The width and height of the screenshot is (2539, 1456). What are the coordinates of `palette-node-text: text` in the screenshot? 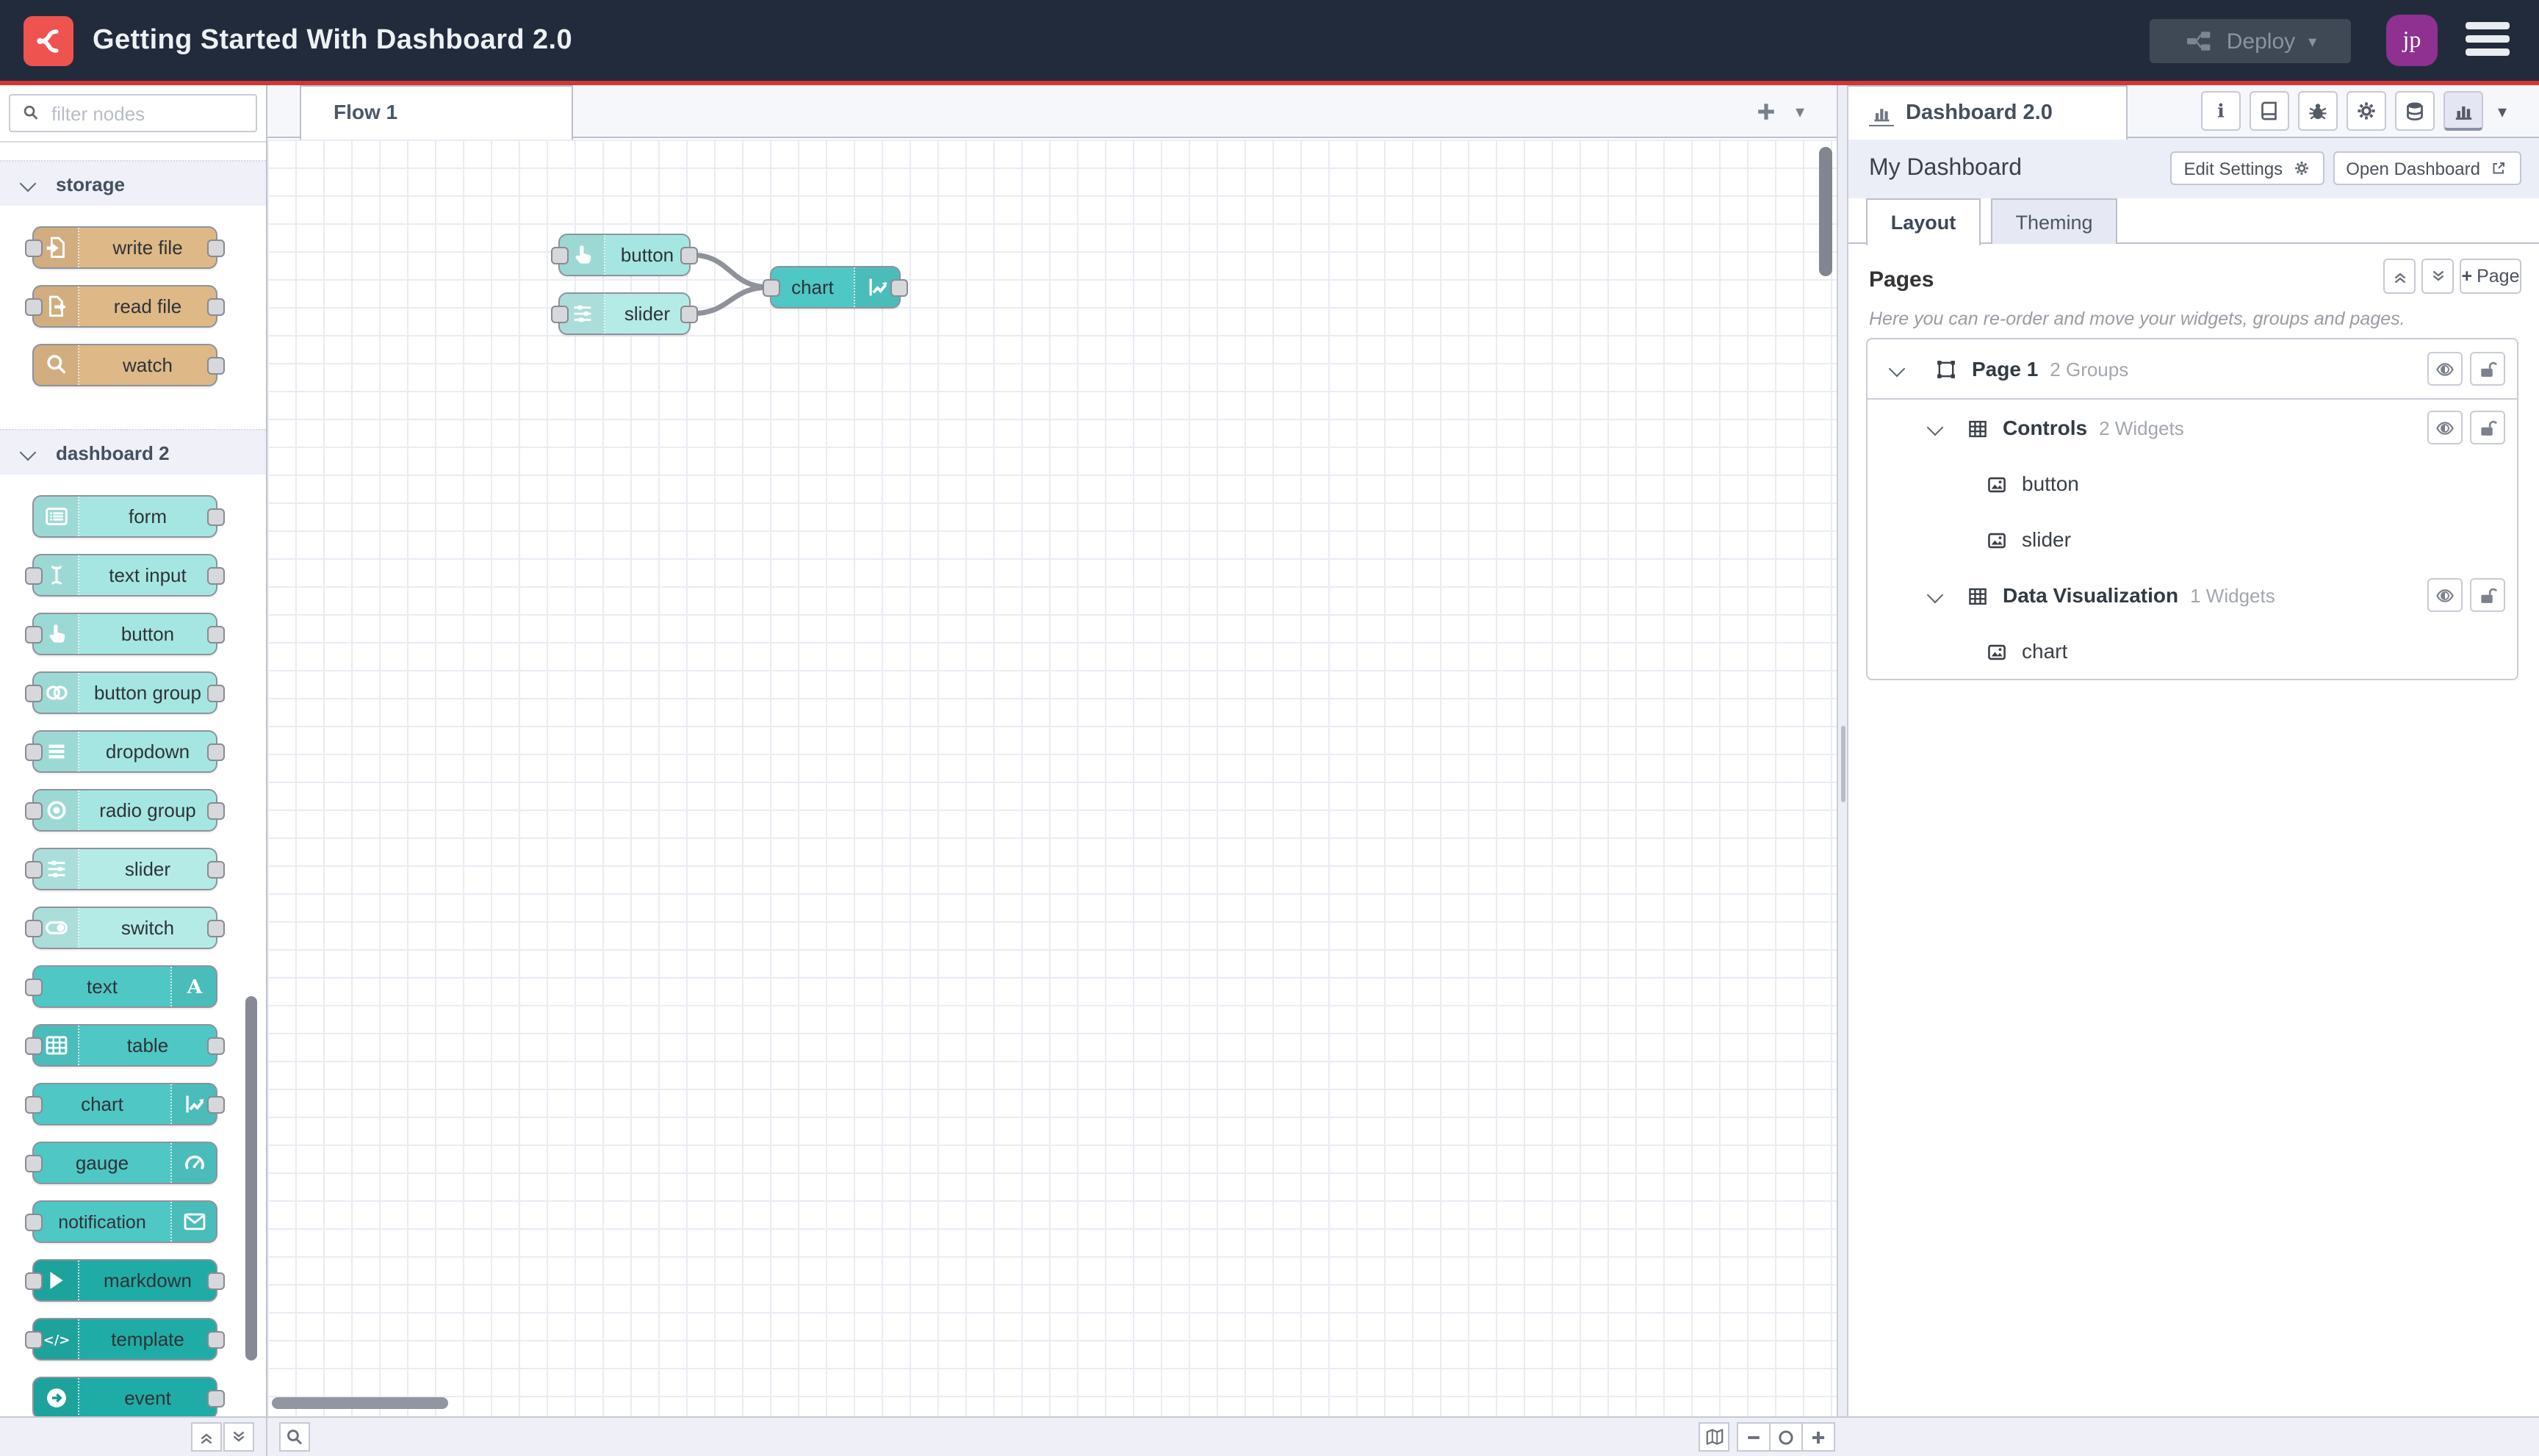 It's located at (121, 986).